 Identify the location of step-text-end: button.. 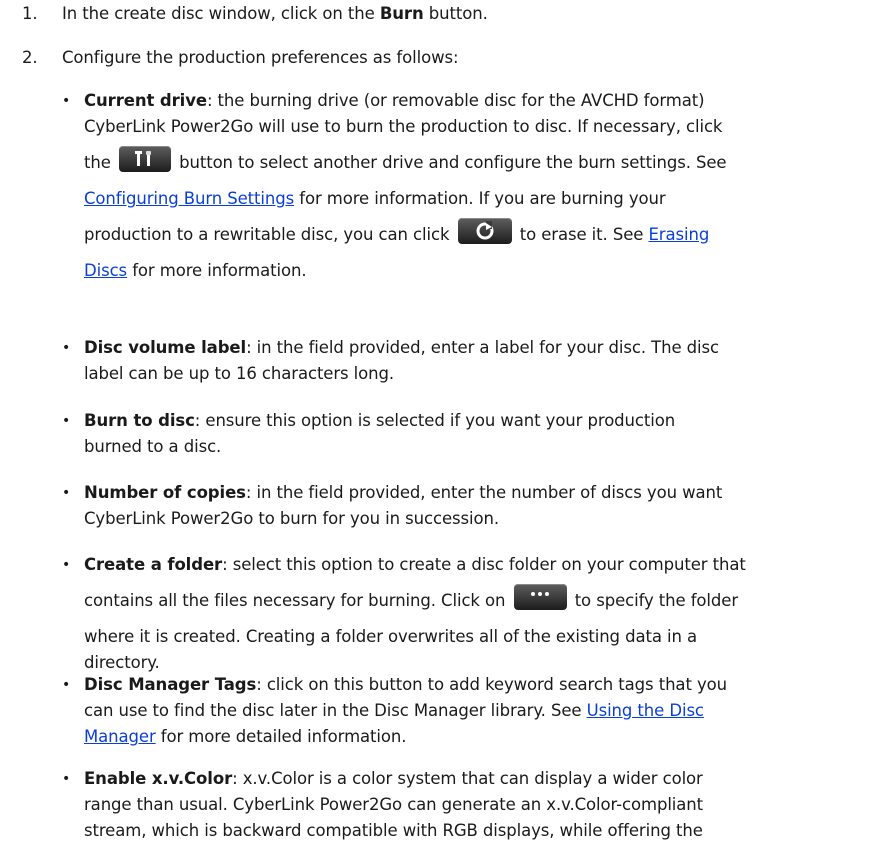
(455, 13).